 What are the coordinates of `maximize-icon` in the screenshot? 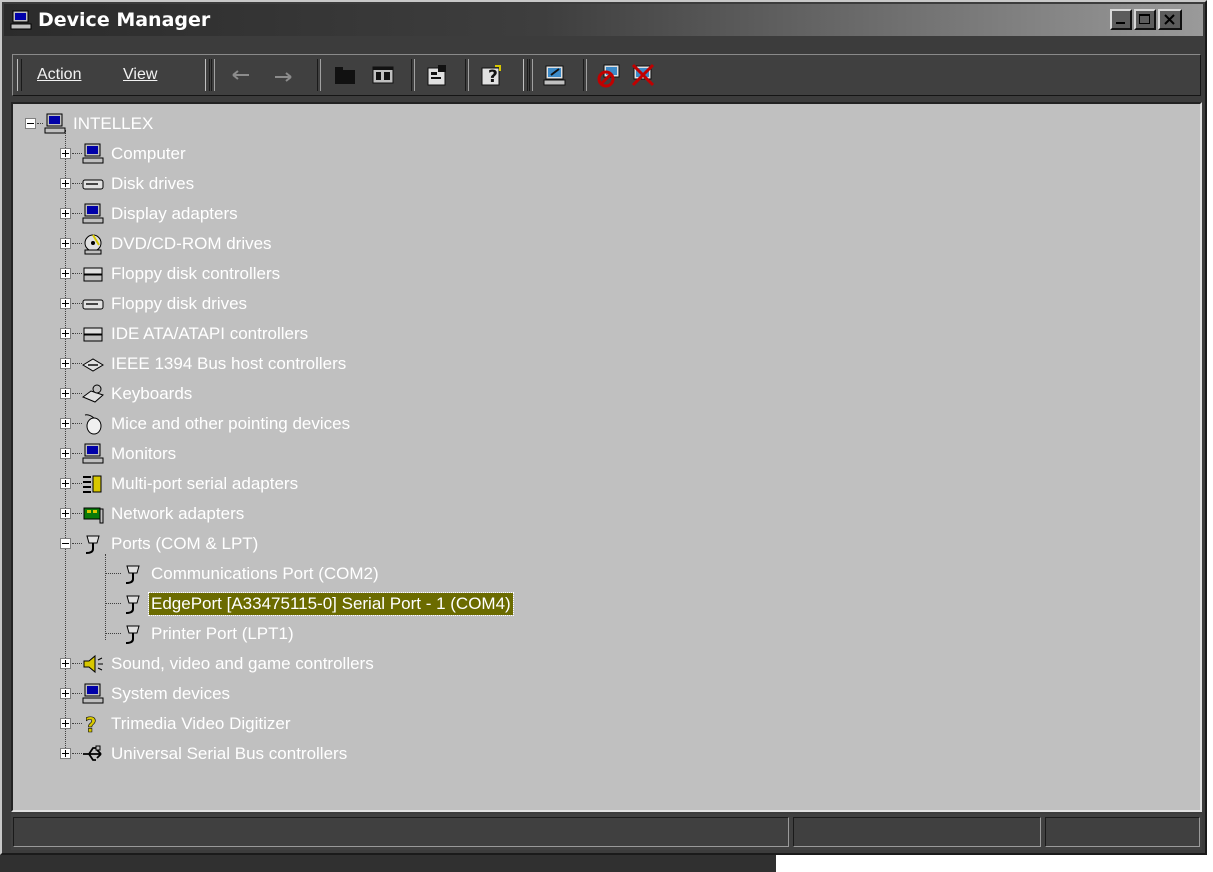 It's located at (1144, 19).